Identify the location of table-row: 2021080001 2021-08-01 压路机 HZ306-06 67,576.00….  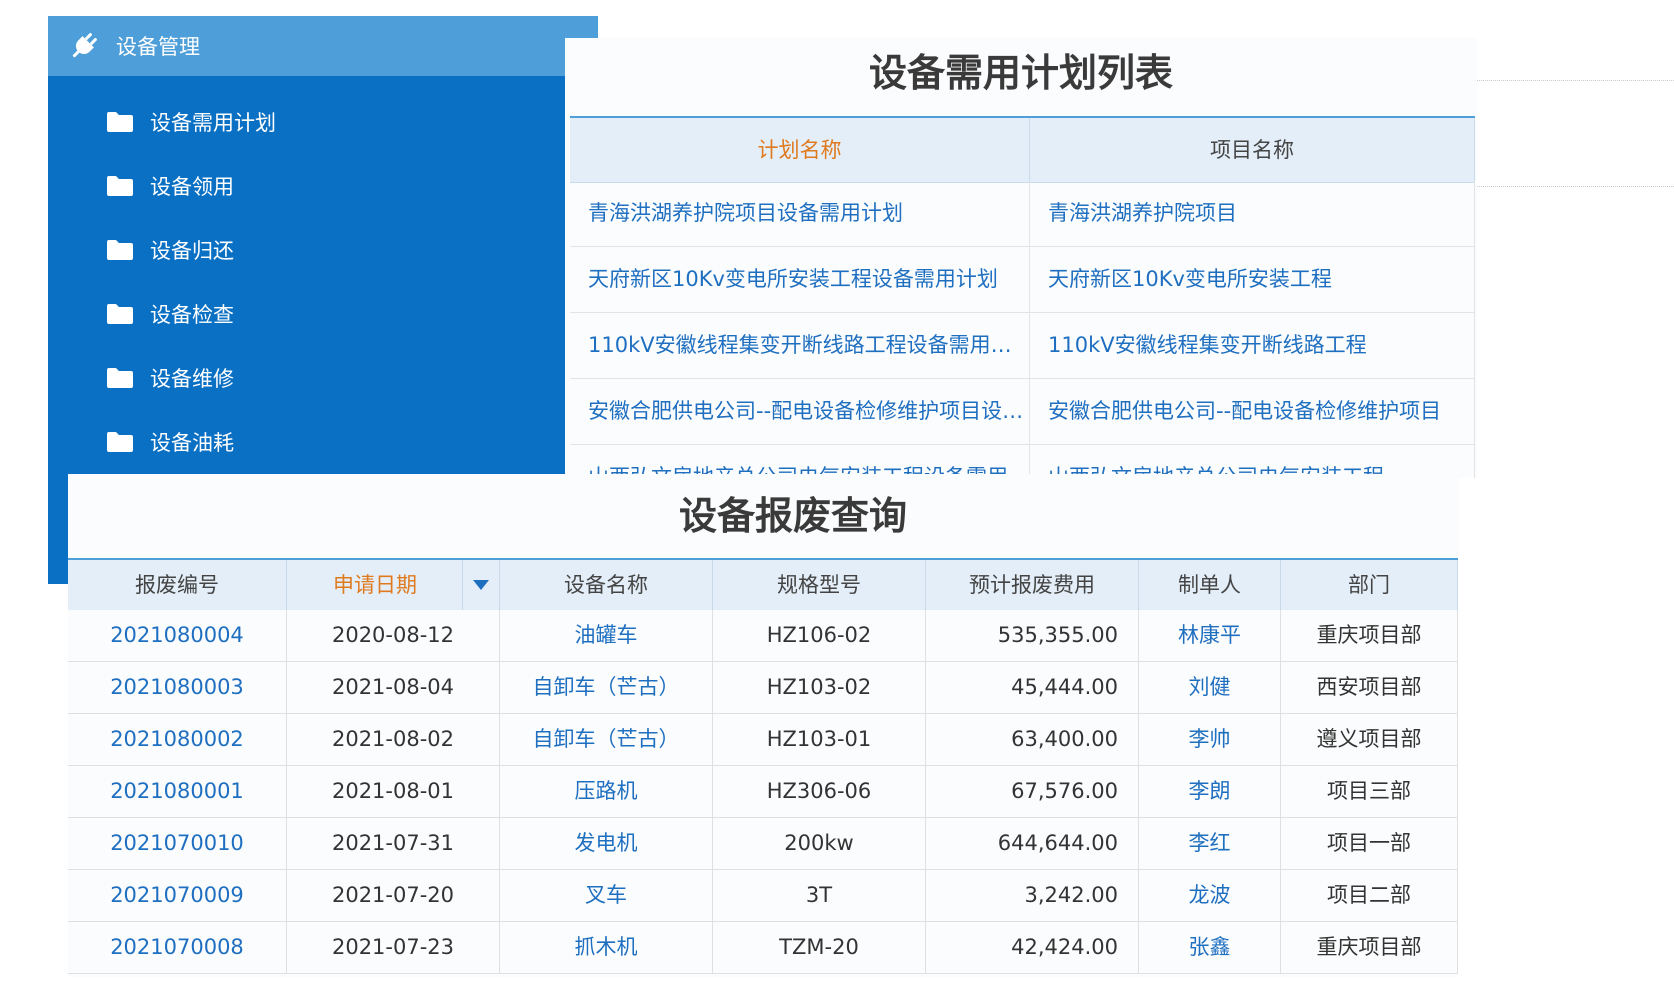
(763, 792).